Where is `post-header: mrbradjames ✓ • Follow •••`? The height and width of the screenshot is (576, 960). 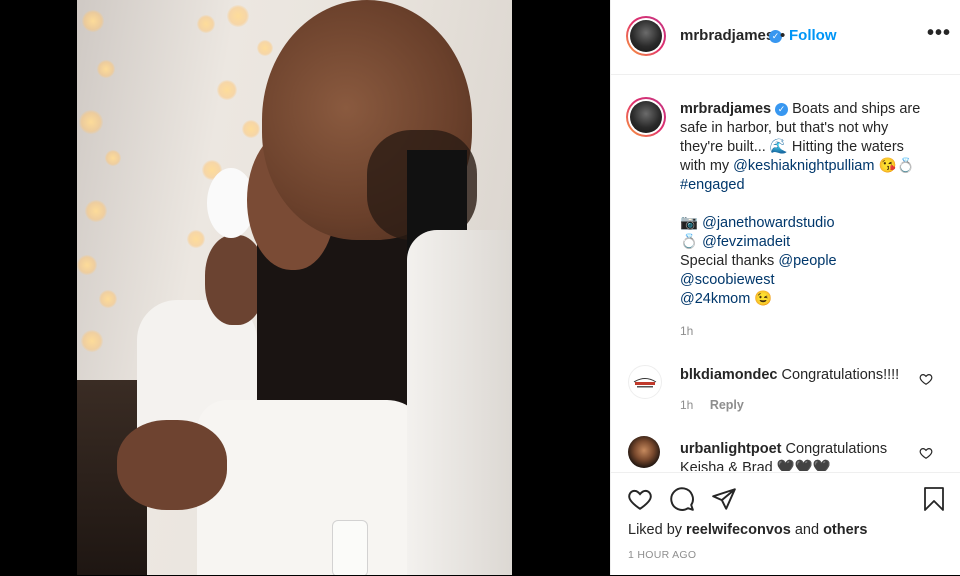
post-header: mrbradjames ✓ • Follow ••• is located at coordinates (785, 37).